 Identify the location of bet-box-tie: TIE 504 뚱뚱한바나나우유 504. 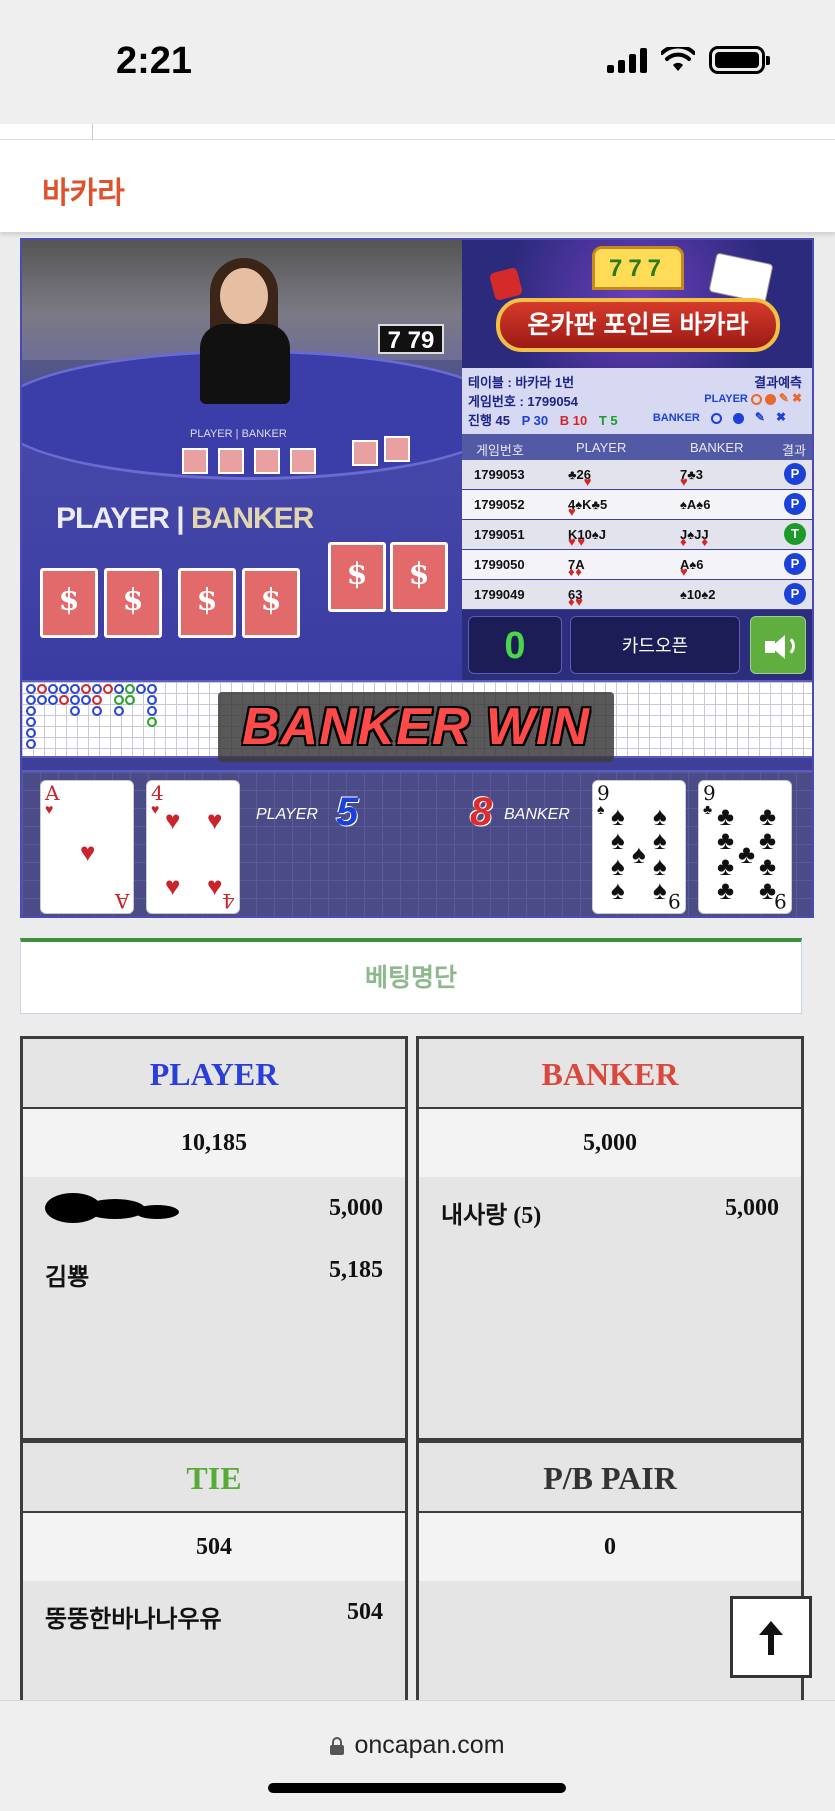
(214, 1575).